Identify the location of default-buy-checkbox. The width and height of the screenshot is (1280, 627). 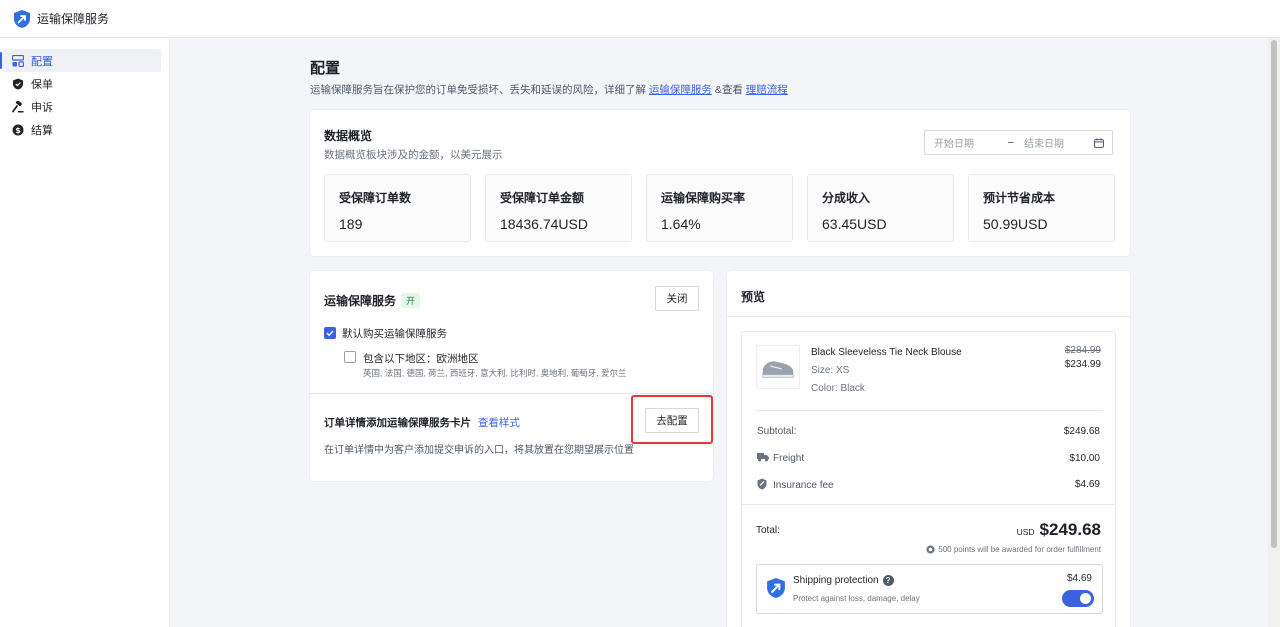
(330, 333).